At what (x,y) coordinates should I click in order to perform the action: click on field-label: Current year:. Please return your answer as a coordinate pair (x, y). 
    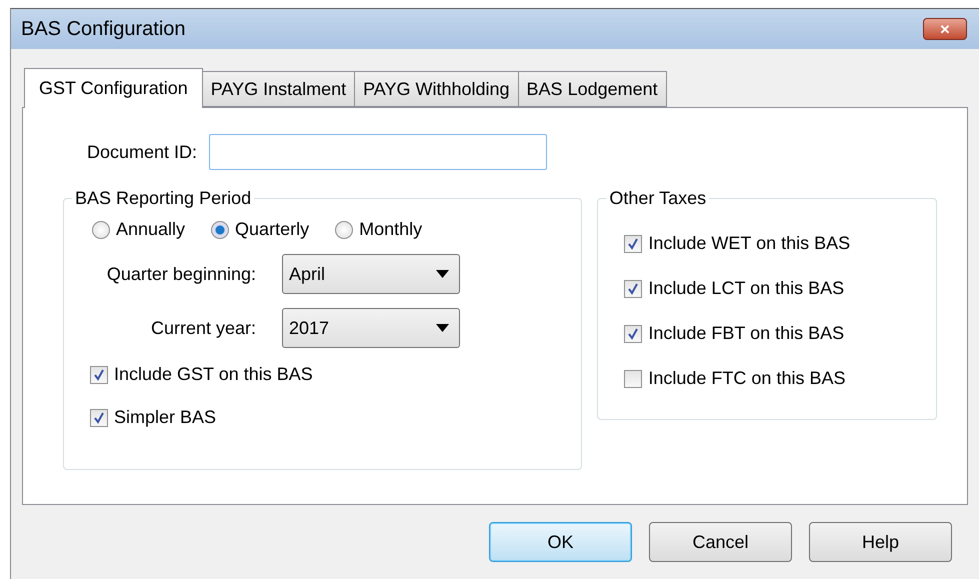
    Looking at the image, I should click on (203, 328).